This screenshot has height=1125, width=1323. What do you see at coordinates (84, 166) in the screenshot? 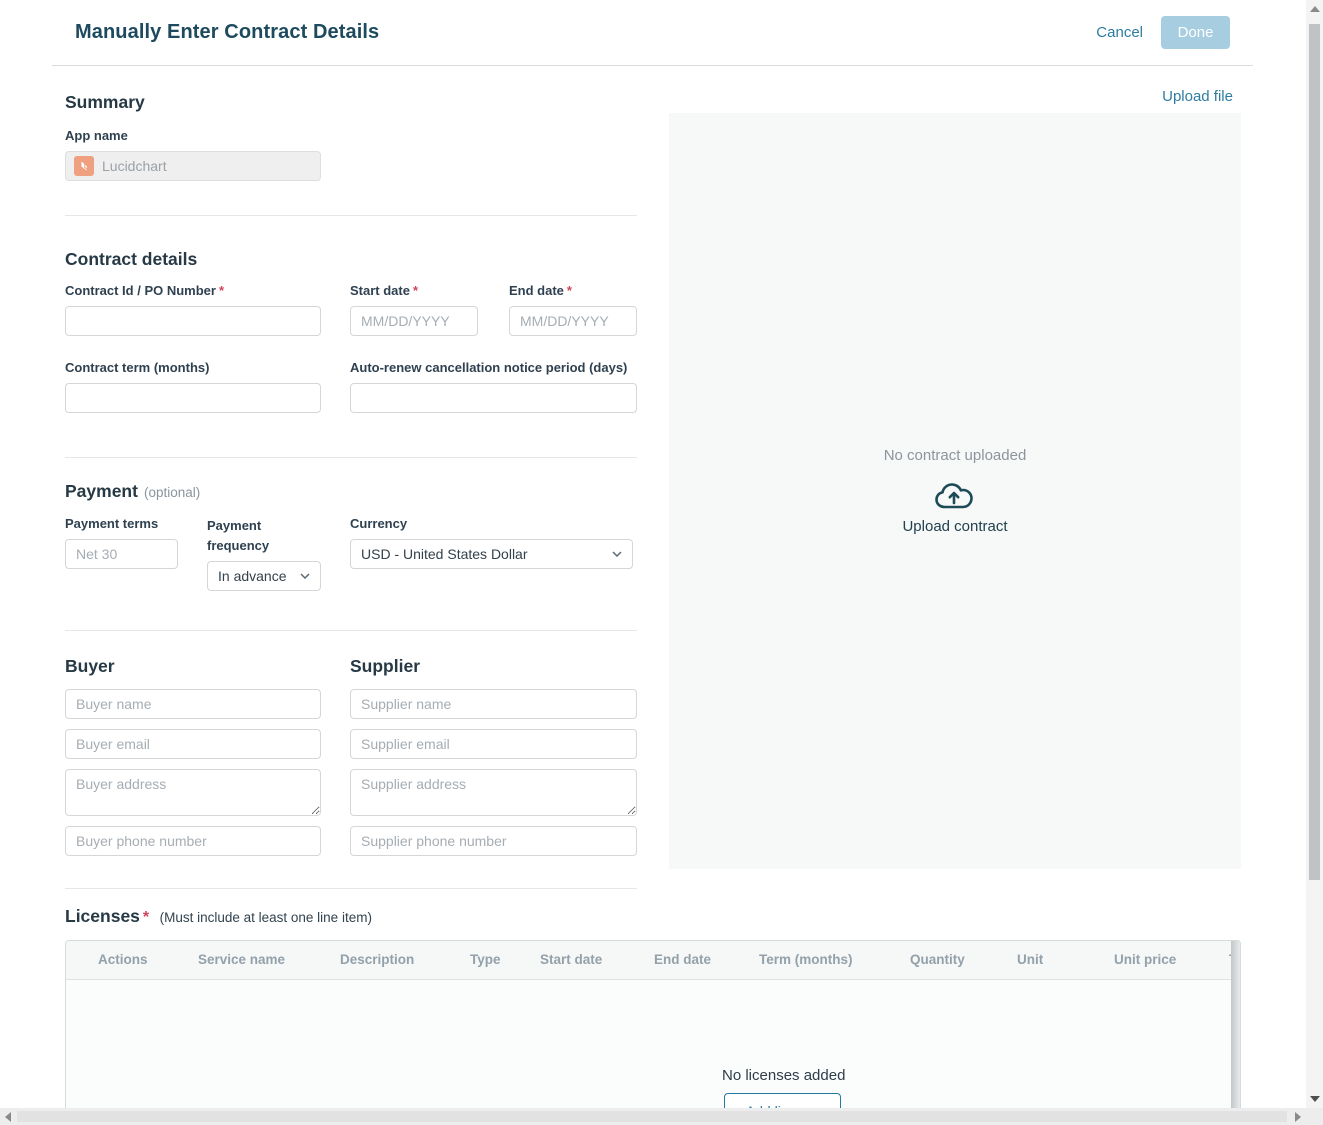
I see `lucidchart-icon` at bounding box center [84, 166].